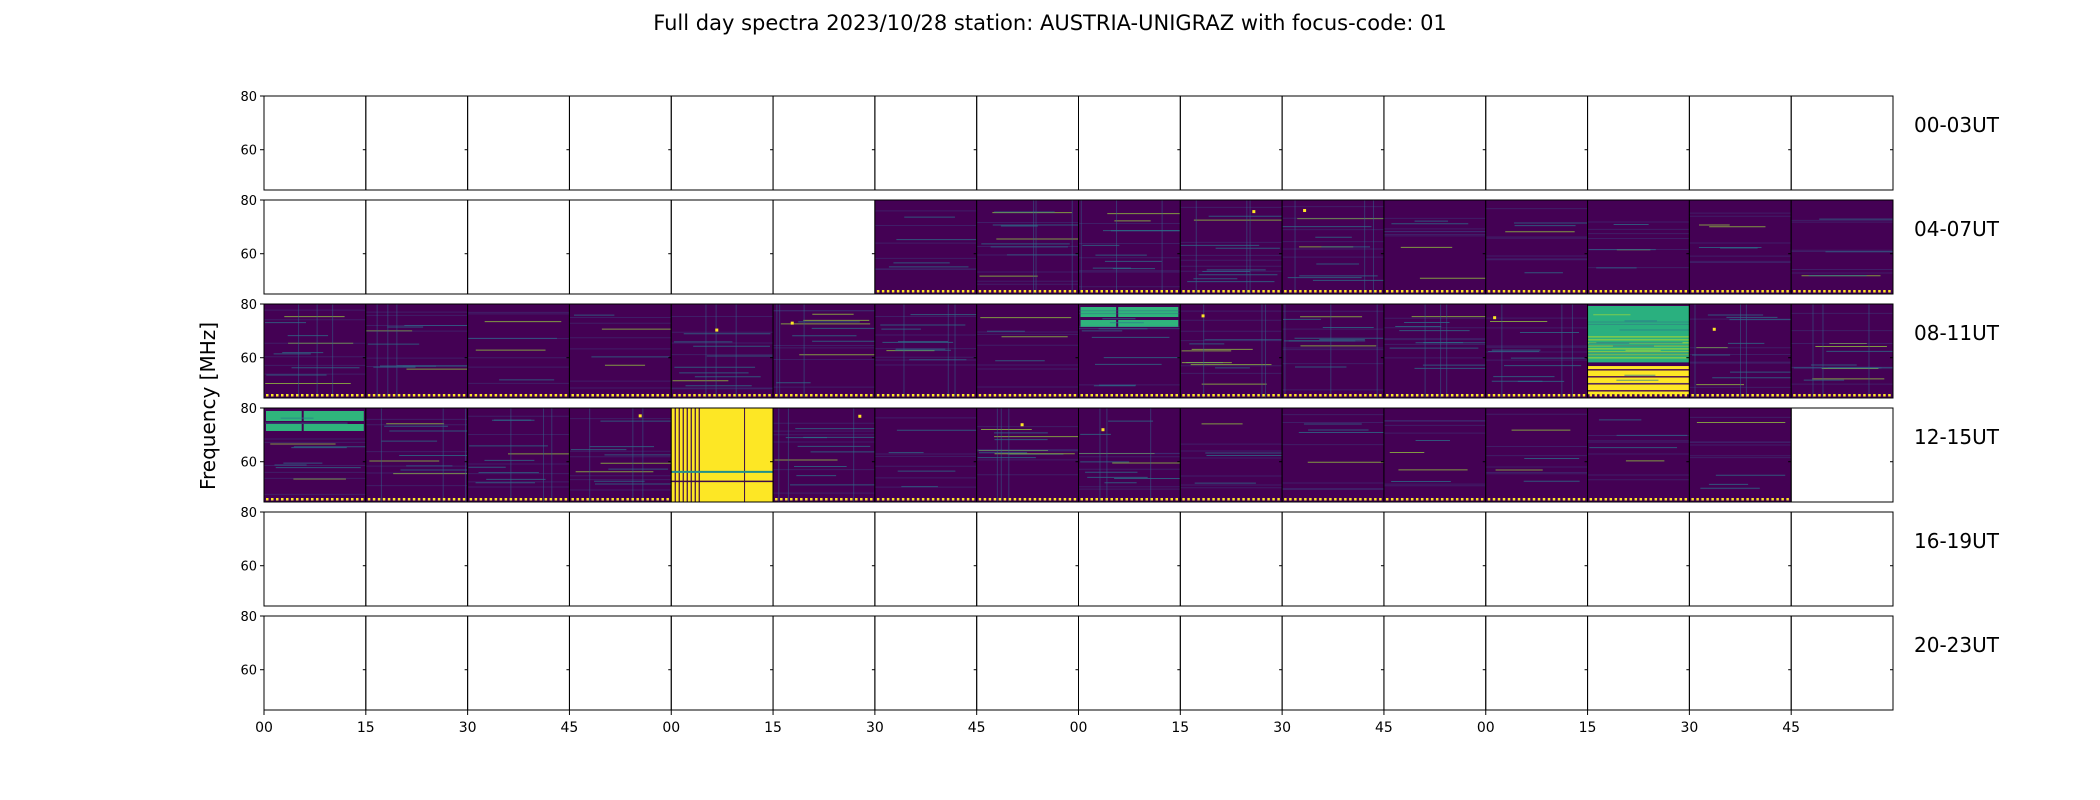 Image resolution: width=2100 pixels, height=800 pixels. What do you see at coordinates (1689, 728) in the screenshot?
I see `x-tick-label: 30` at bounding box center [1689, 728].